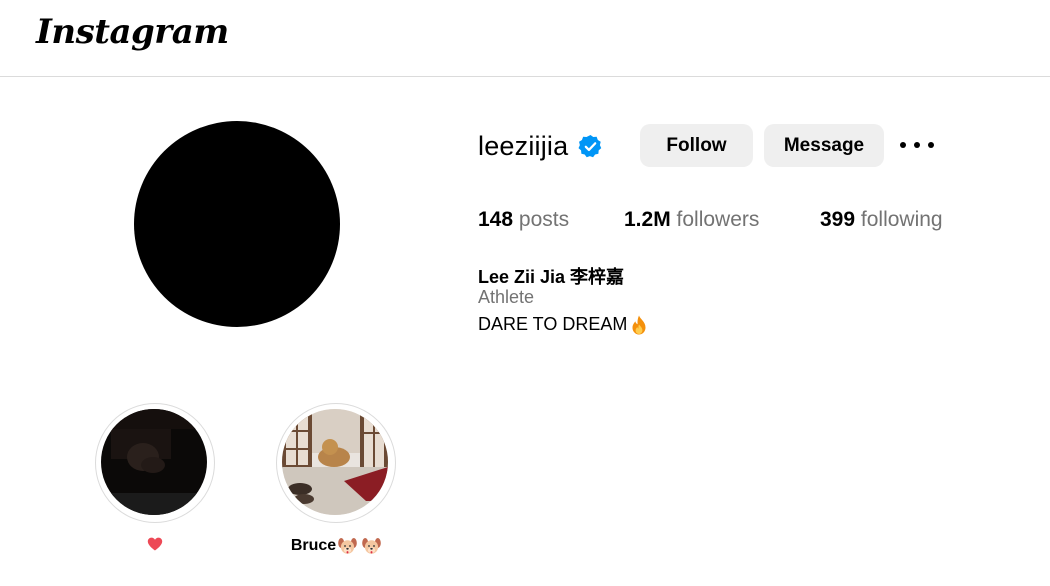 Image resolution: width=1050 pixels, height=586 pixels. I want to click on follow-button: Follow, so click(696, 145).